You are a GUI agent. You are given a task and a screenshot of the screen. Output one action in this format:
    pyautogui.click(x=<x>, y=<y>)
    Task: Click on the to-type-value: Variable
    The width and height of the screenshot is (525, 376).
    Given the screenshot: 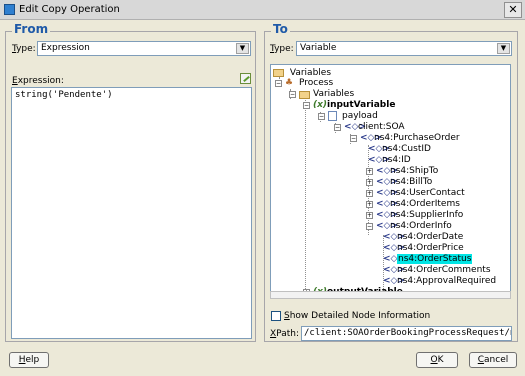 What is the action you would take?
    pyautogui.click(x=318, y=48)
    